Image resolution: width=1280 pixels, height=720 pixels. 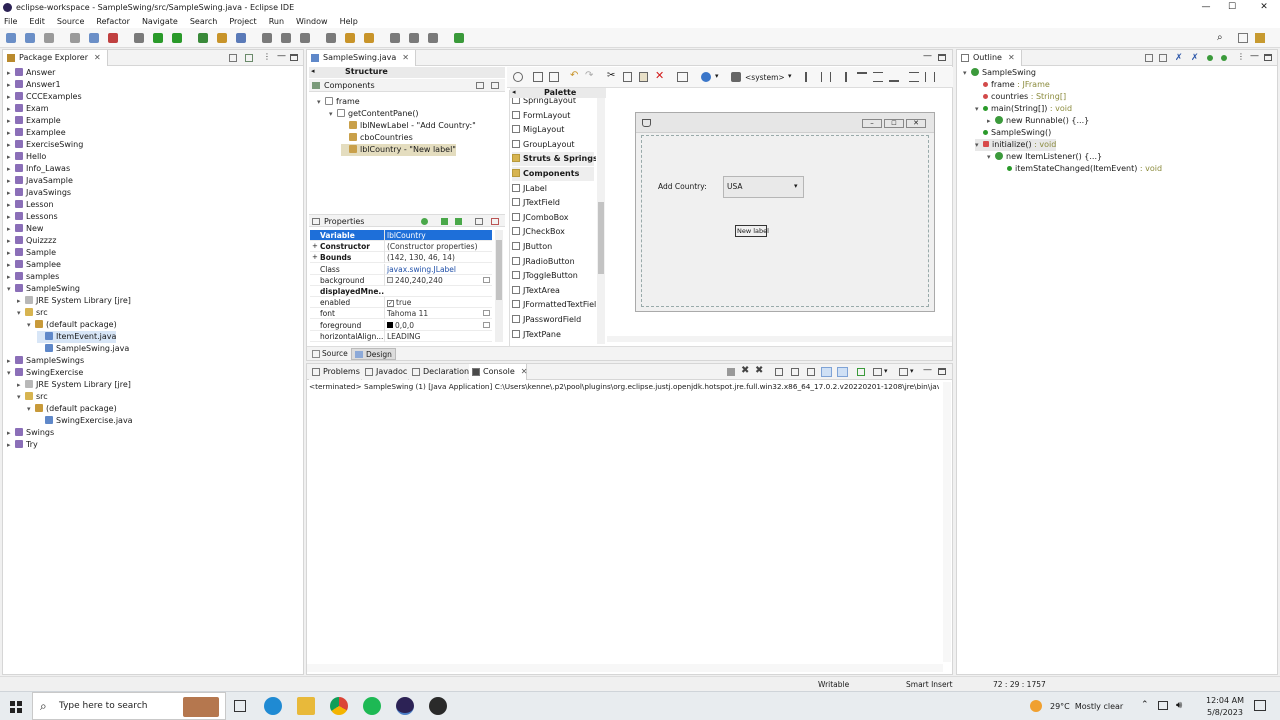 What do you see at coordinates (1225, 700) in the screenshot?
I see `clock-time: 12:04 AM` at bounding box center [1225, 700].